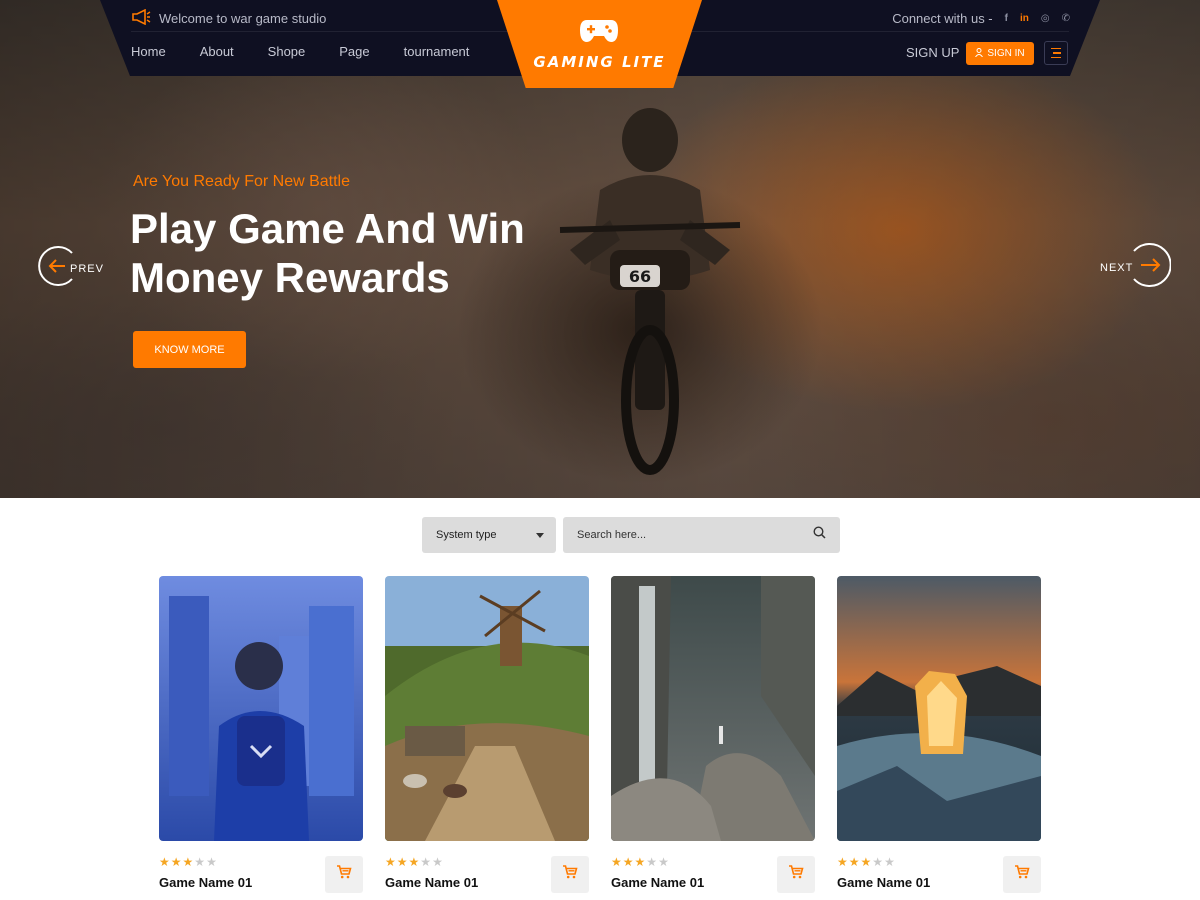 This screenshot has width=1200, height=900. Describe the element at coordinates (819, 535) in the screenshot. I see `search-icon` at that location.